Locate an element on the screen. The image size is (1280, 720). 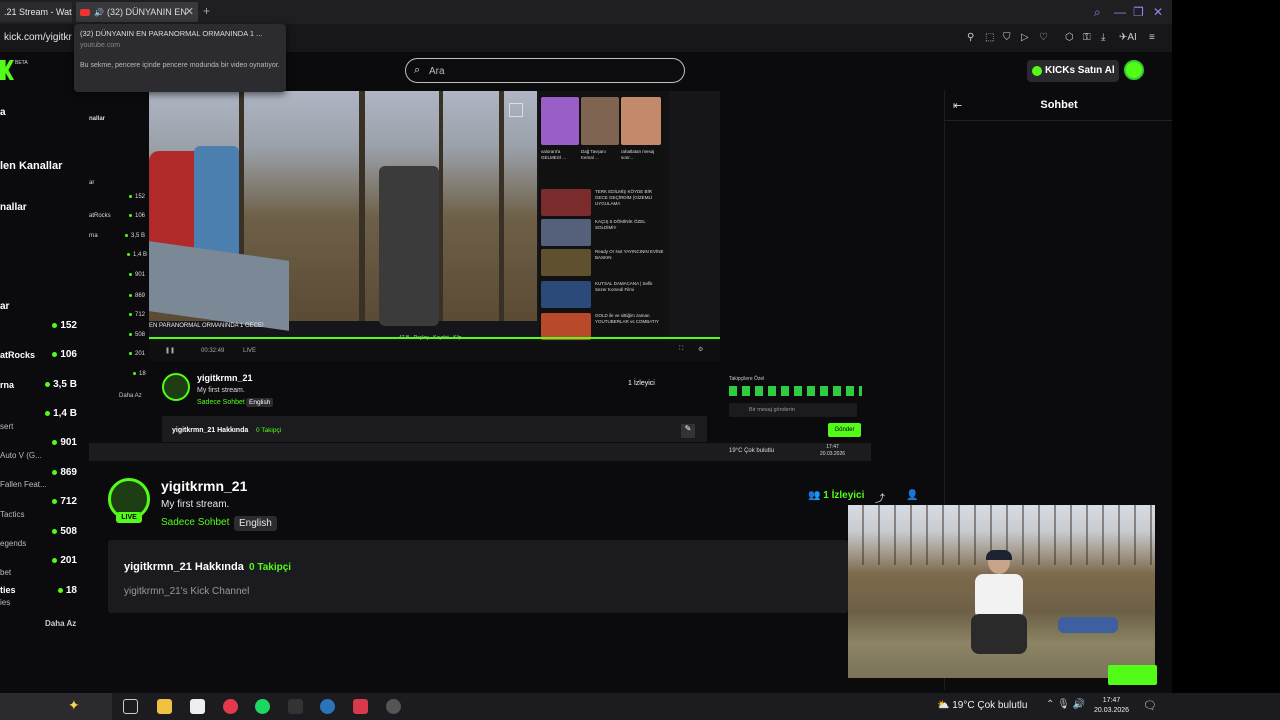
category-link: Sadece Sohbet is located at coordinates (195, 522).